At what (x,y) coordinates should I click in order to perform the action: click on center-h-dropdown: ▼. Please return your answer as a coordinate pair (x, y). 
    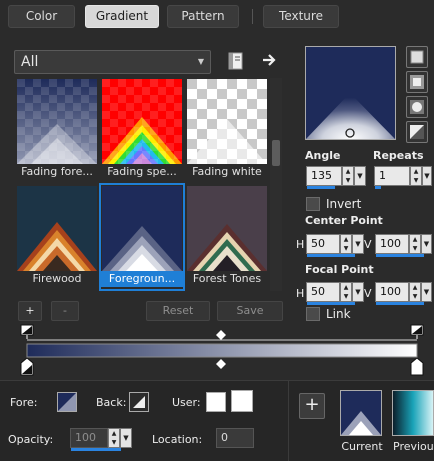
    Looking at the image, I should click on (358, 244).